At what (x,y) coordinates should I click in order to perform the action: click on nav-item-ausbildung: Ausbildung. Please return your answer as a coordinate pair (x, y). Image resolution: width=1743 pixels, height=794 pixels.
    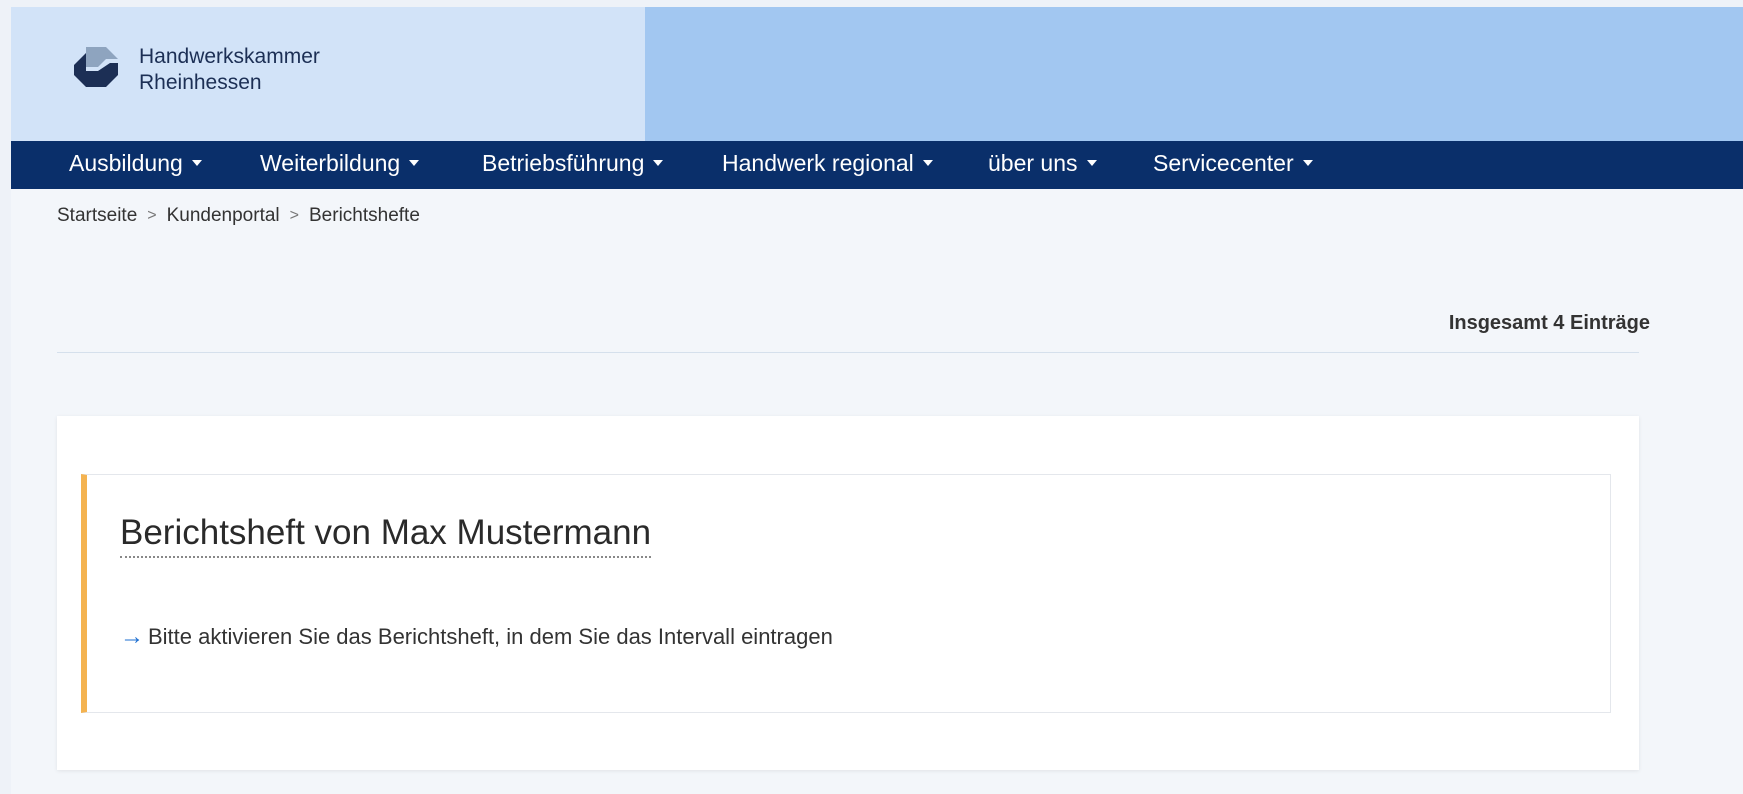
    Looking at the image, I should click on (135, 163).